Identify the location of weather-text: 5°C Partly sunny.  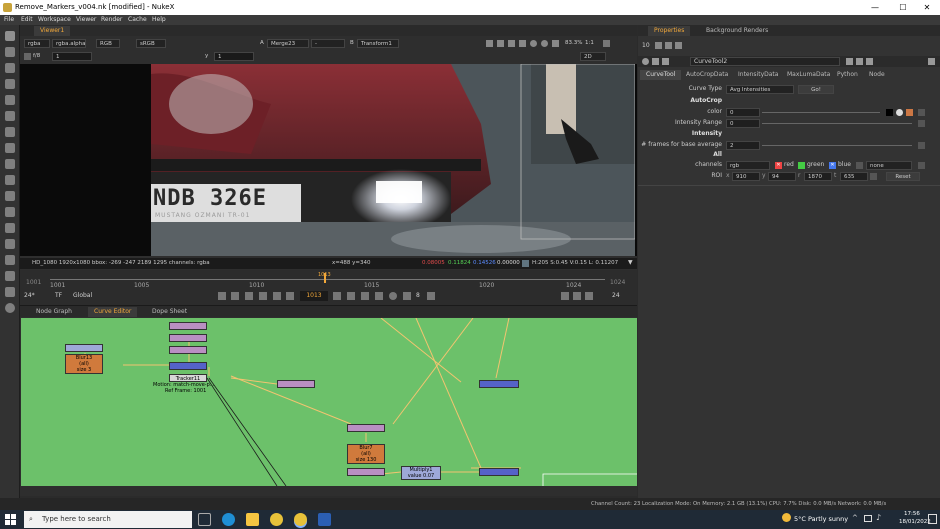
(821, 519).